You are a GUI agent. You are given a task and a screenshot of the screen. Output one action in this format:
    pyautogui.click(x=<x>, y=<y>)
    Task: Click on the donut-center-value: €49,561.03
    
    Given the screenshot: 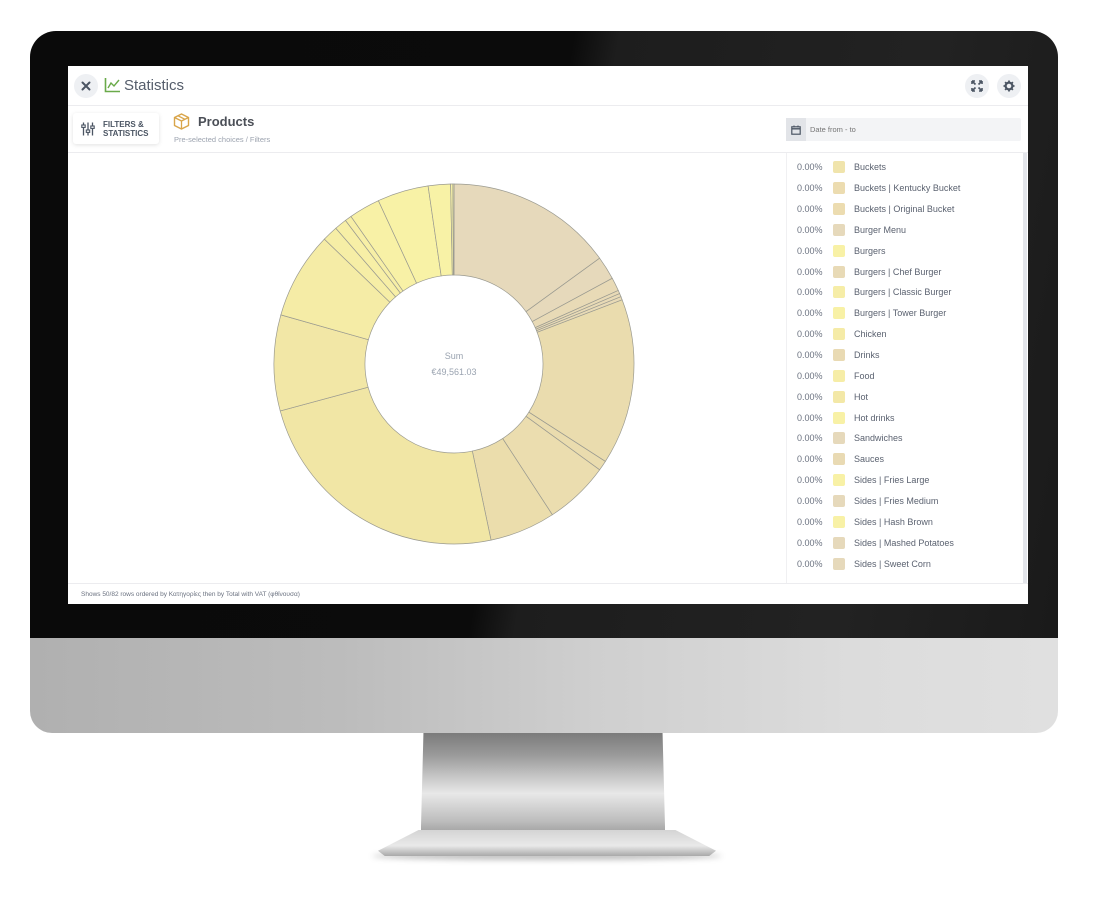 What is the action you would take?
    pyautogui.click(x=453, y=372)
    